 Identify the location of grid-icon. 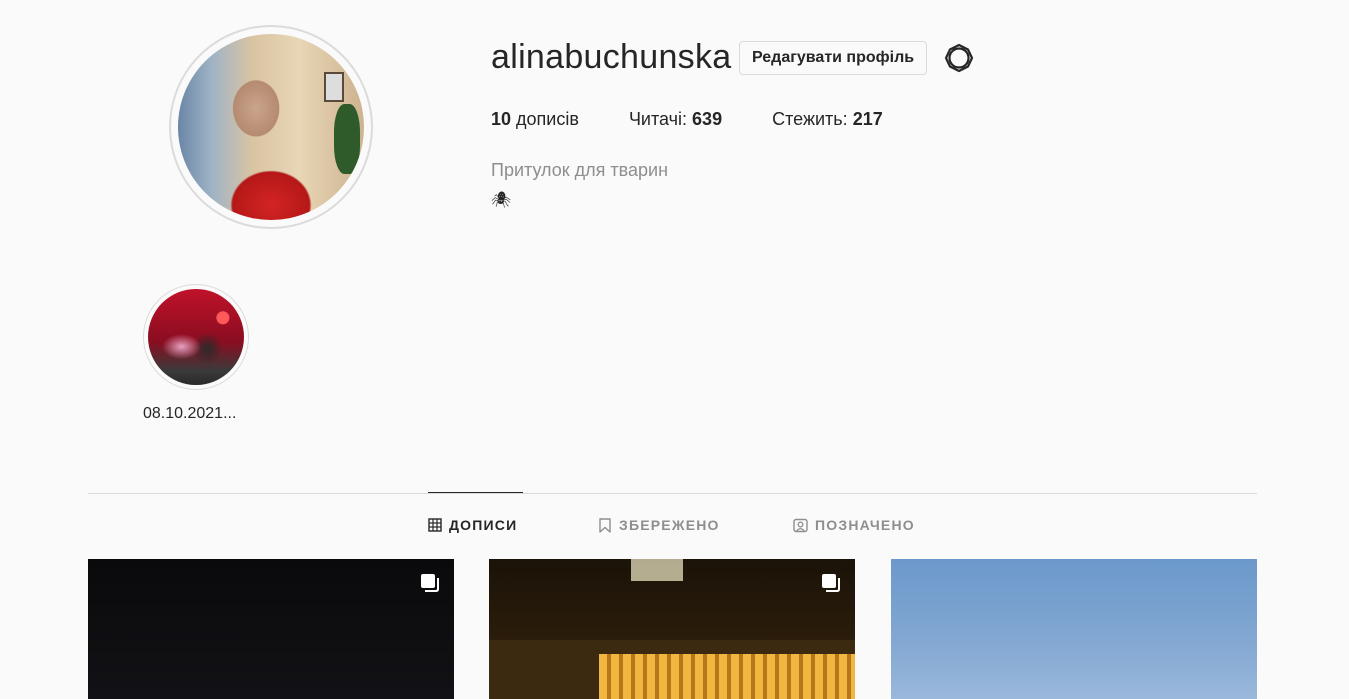
(435, 525).